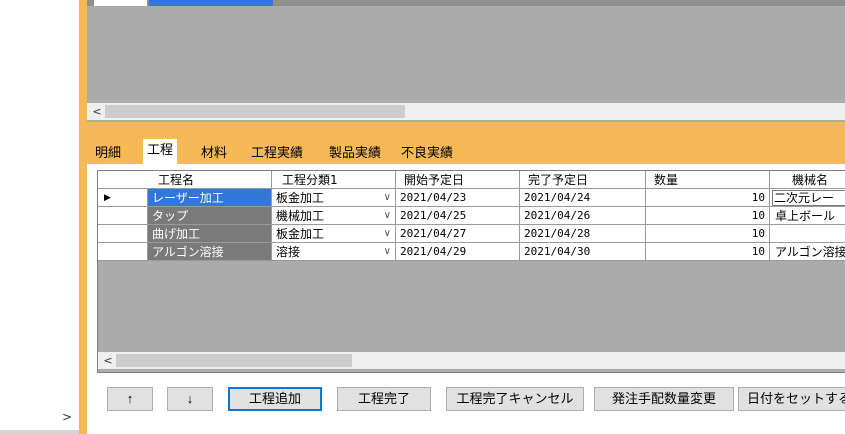 This screenshot has height=434, width=845. What do you see at coordinates (466, 151) in the screenshot?
I see `tab-strip: 明細 工程 材料 工程実績 製品実績 不良実績` at bounding box center [466, 151].